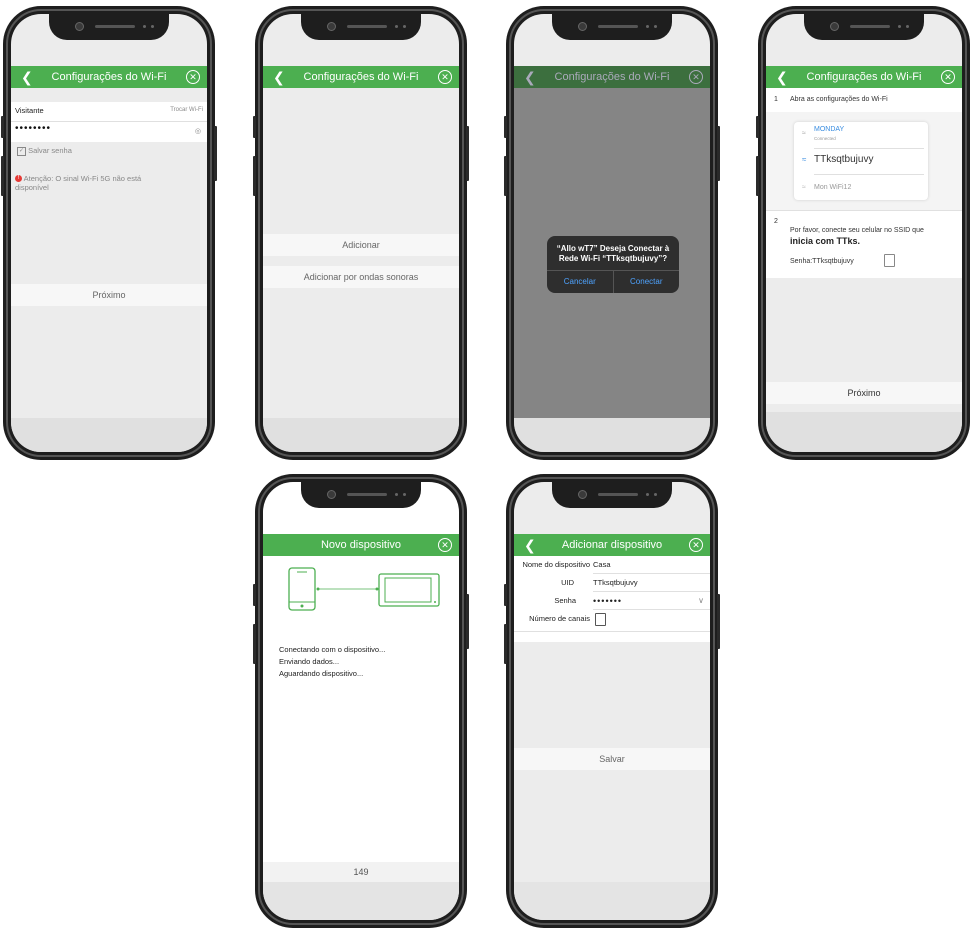 The height and width of the screenshot is (930, 975). Describe the element at coordinates (409, 590) in the screenshot. I see `monitor-icon` at that location.